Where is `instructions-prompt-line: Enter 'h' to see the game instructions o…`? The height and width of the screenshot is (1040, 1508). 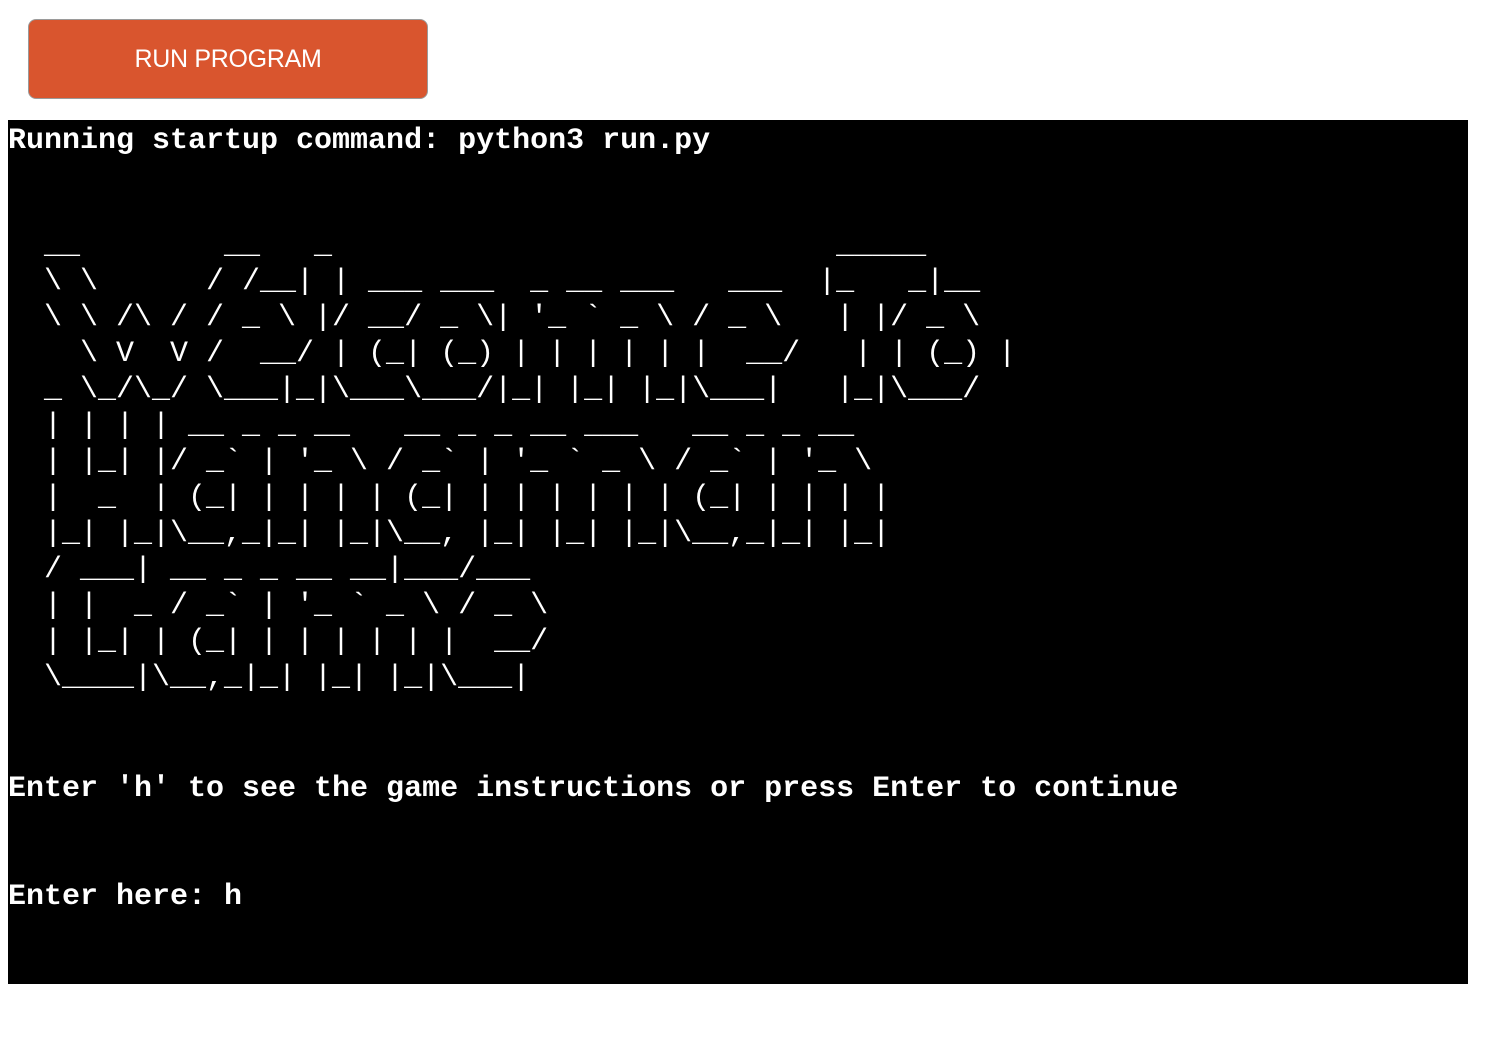
instructions-prompt-line: Enter 'h' to see the game instructions o… is located at coordinates (593, 789).